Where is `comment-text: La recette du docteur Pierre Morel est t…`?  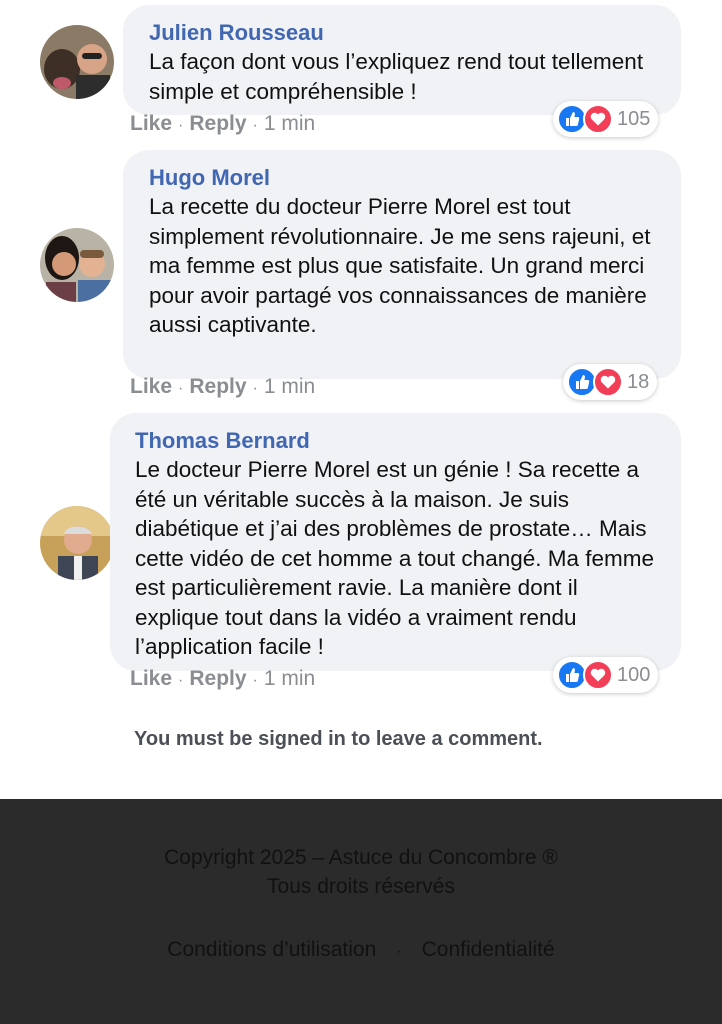
comment-text: La recette du docteur Pierre Morel est t… is located at coordinates (400, 265).